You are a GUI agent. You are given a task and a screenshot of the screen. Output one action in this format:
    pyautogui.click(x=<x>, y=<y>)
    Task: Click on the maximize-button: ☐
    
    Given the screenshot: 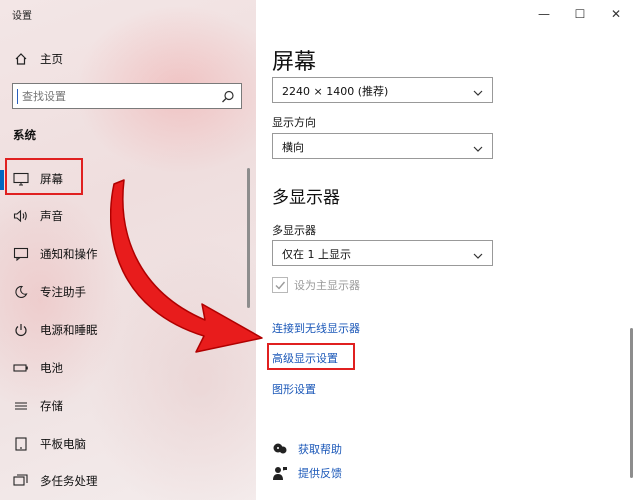 What is the action you would take?
    pyautogui.click(x=580, y=14)
    